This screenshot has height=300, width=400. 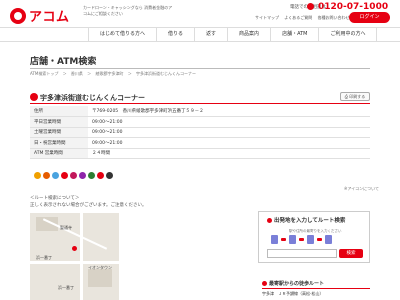 What do you see at coordinates (63, 62) in the screenshot?
I see `page-title: 店舗・ATM検索` at bounding box center [63, 62].